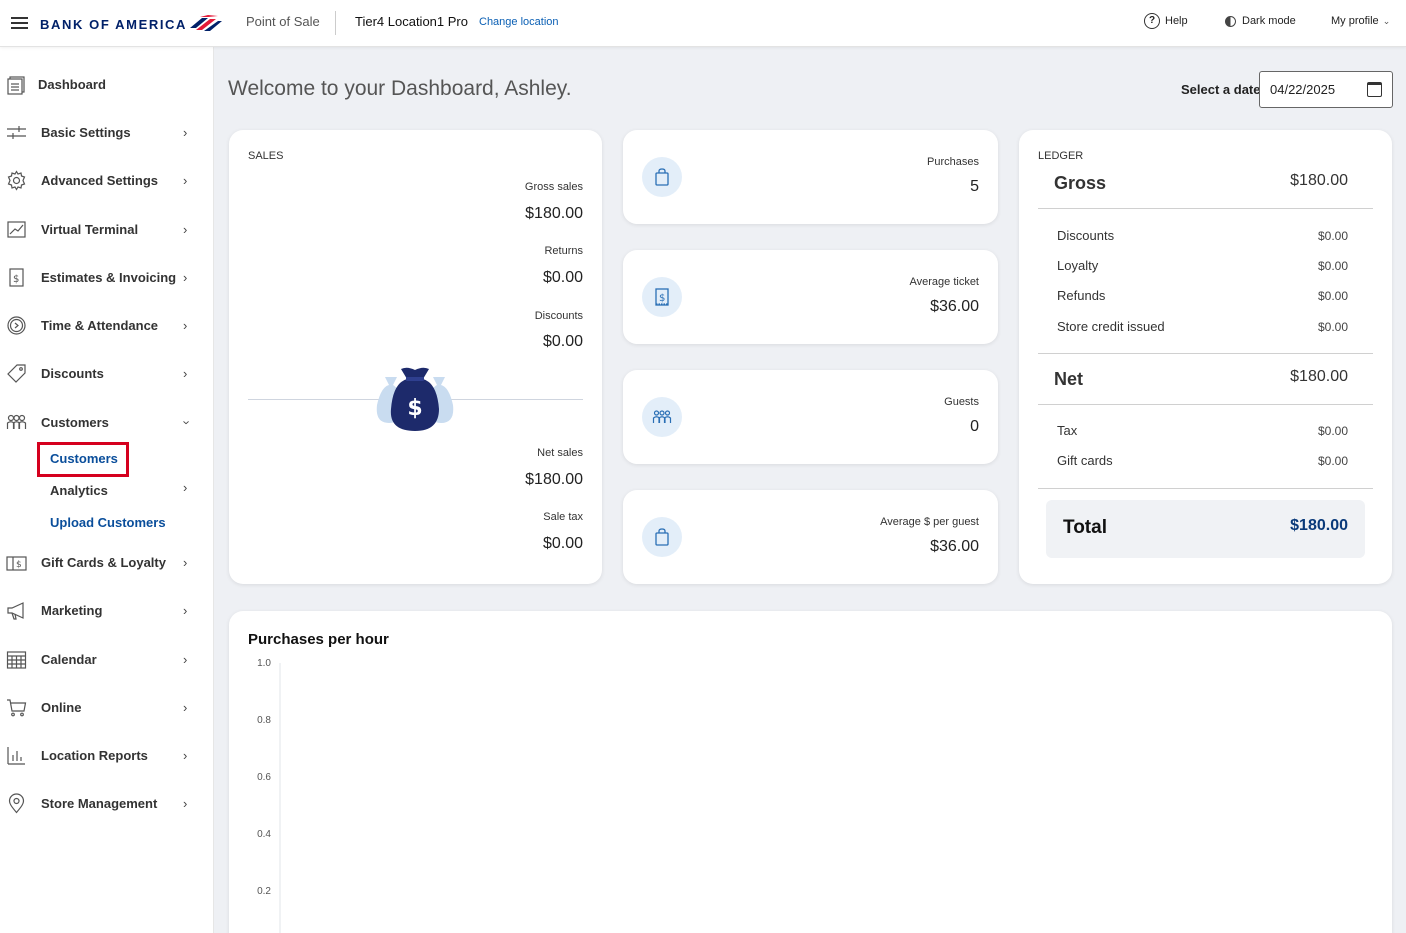 The image size is (1406, 933). What do you see at coordinates (1061, 156) in the screenshot?
I see `ledger-title: LEDGER` at bounding box center [1061, 156].